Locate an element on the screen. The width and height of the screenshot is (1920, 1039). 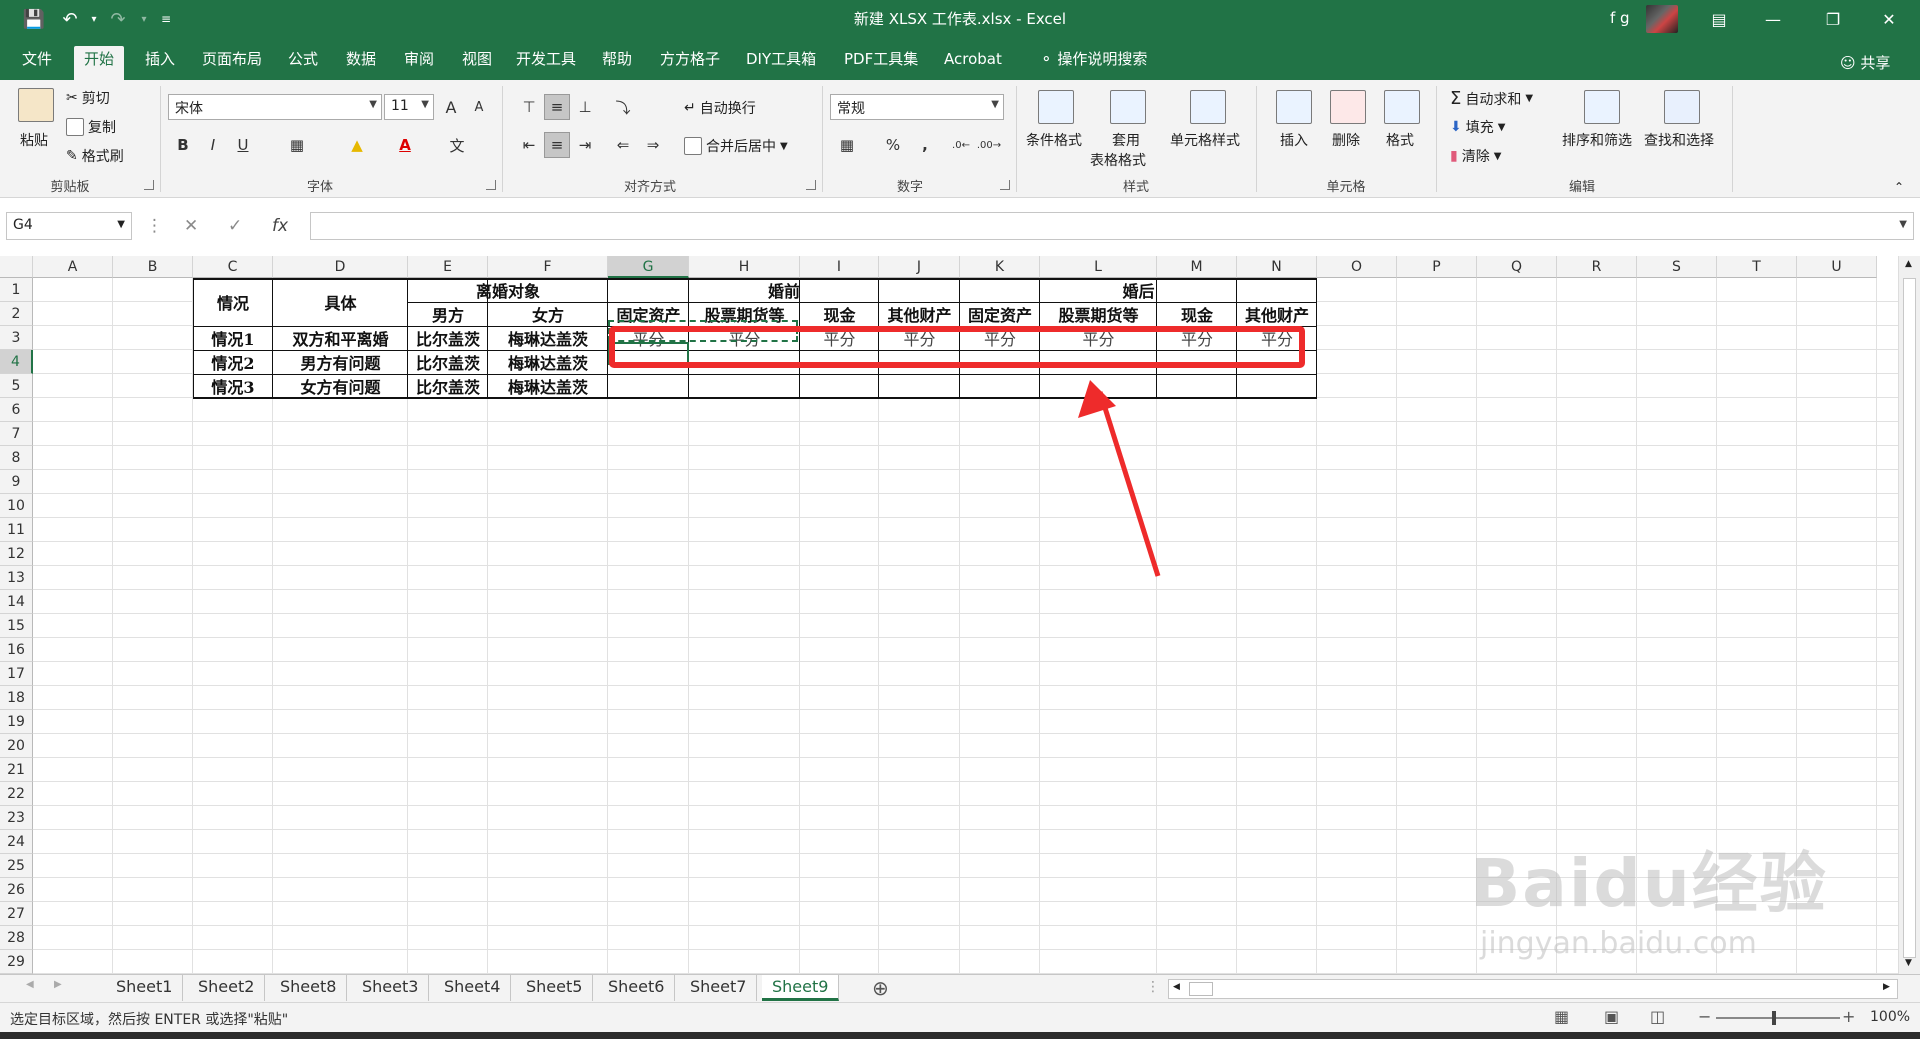
number-format-select: 常规 ▼ is located at coordinates (917, 107).